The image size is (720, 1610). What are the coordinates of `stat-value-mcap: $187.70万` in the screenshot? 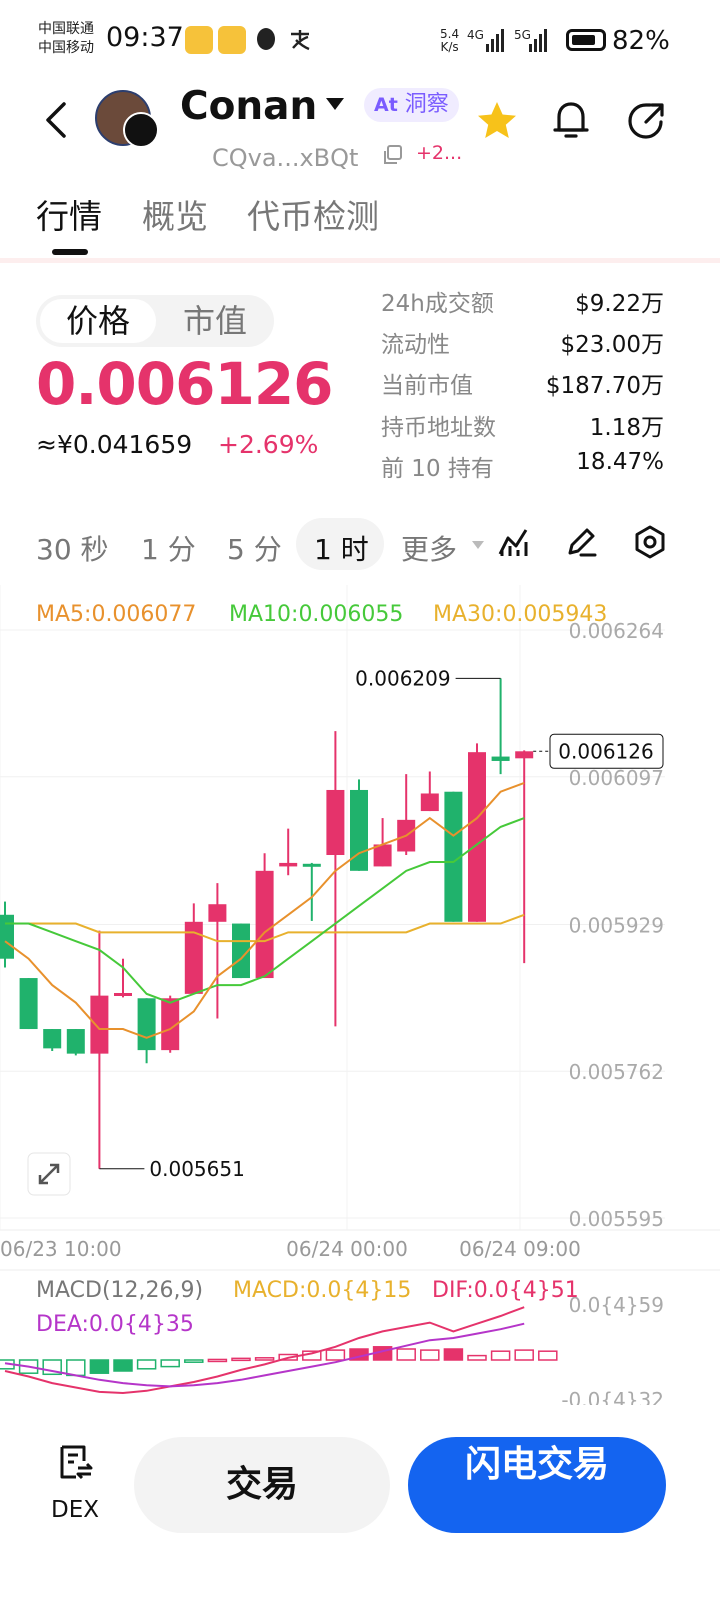 It's located at (604, 386).